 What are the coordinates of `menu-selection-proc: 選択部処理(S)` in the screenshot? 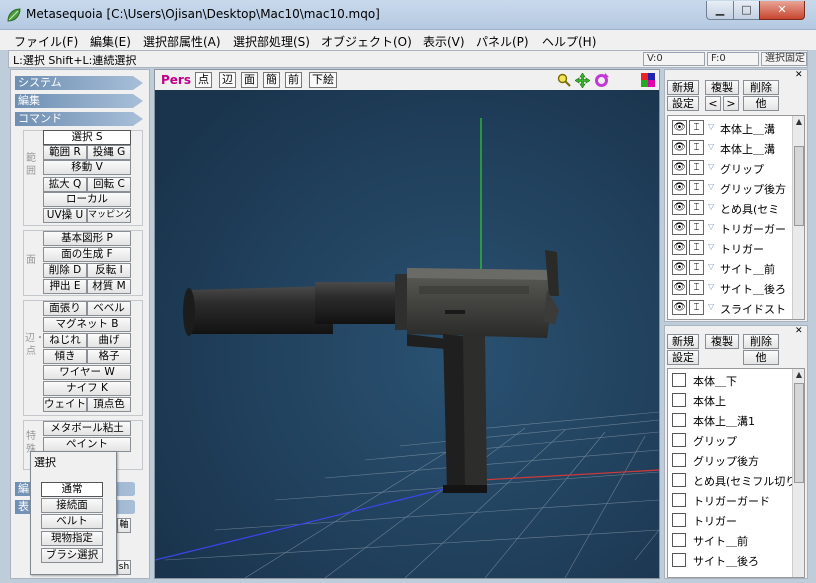 It's located at (271, 41).